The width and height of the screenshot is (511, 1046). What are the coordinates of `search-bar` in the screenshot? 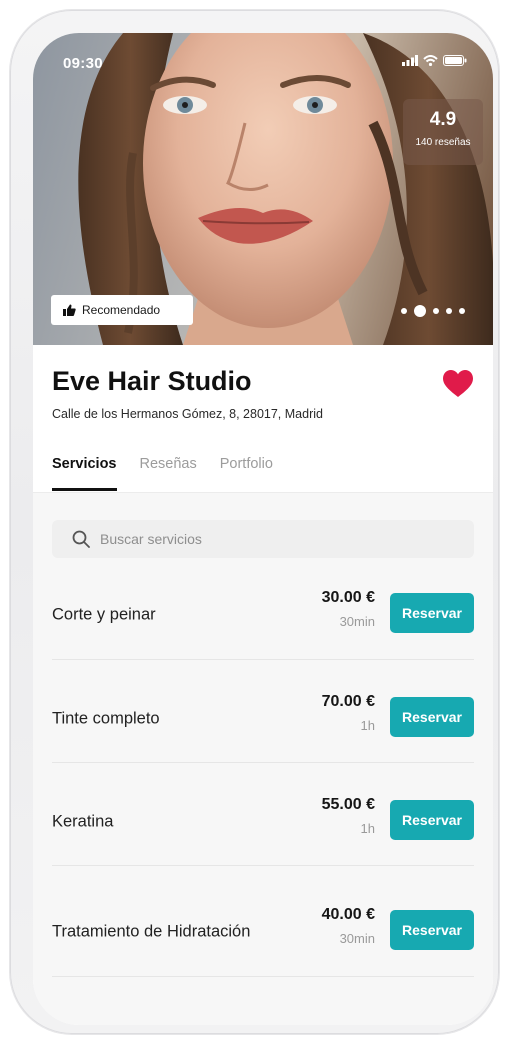 It's located at (263, 539).